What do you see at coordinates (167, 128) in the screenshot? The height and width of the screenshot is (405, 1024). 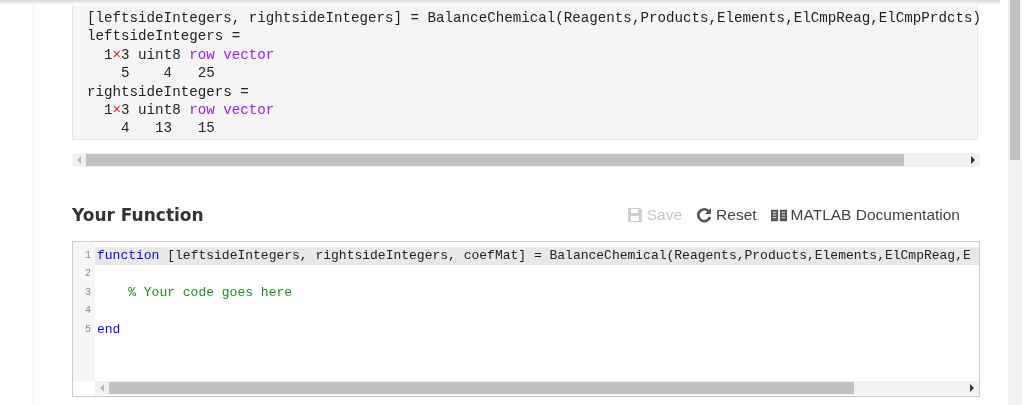 I see `output-line: 4 13 15` at bounding box center [167, 128].